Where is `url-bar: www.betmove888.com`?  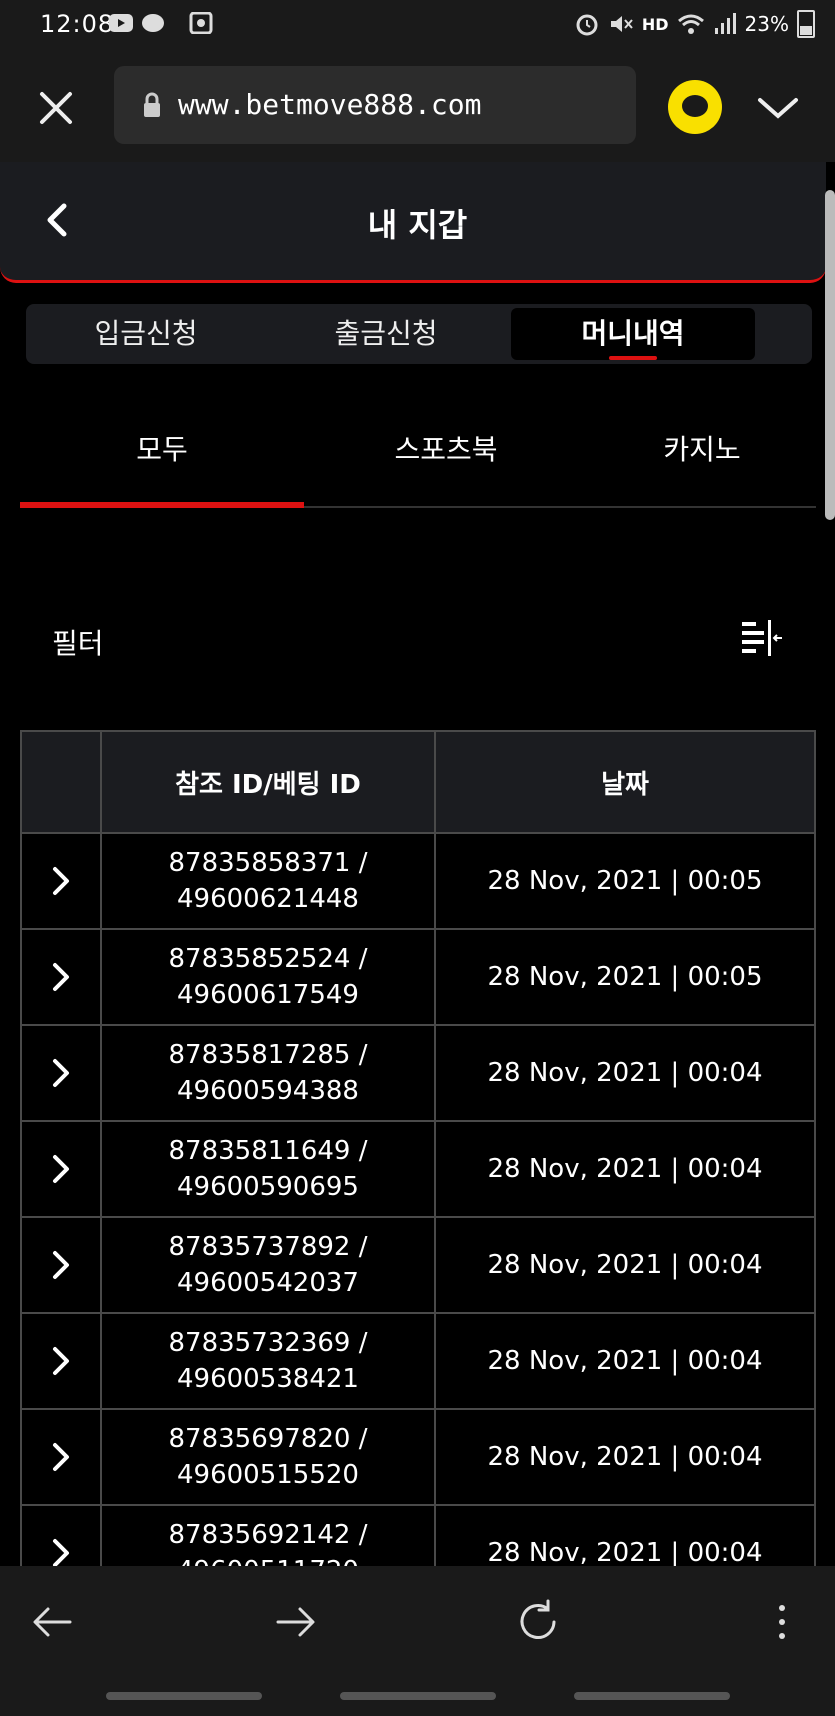
url-bar: www.betmove888.com is located at coordinates (375, 105).